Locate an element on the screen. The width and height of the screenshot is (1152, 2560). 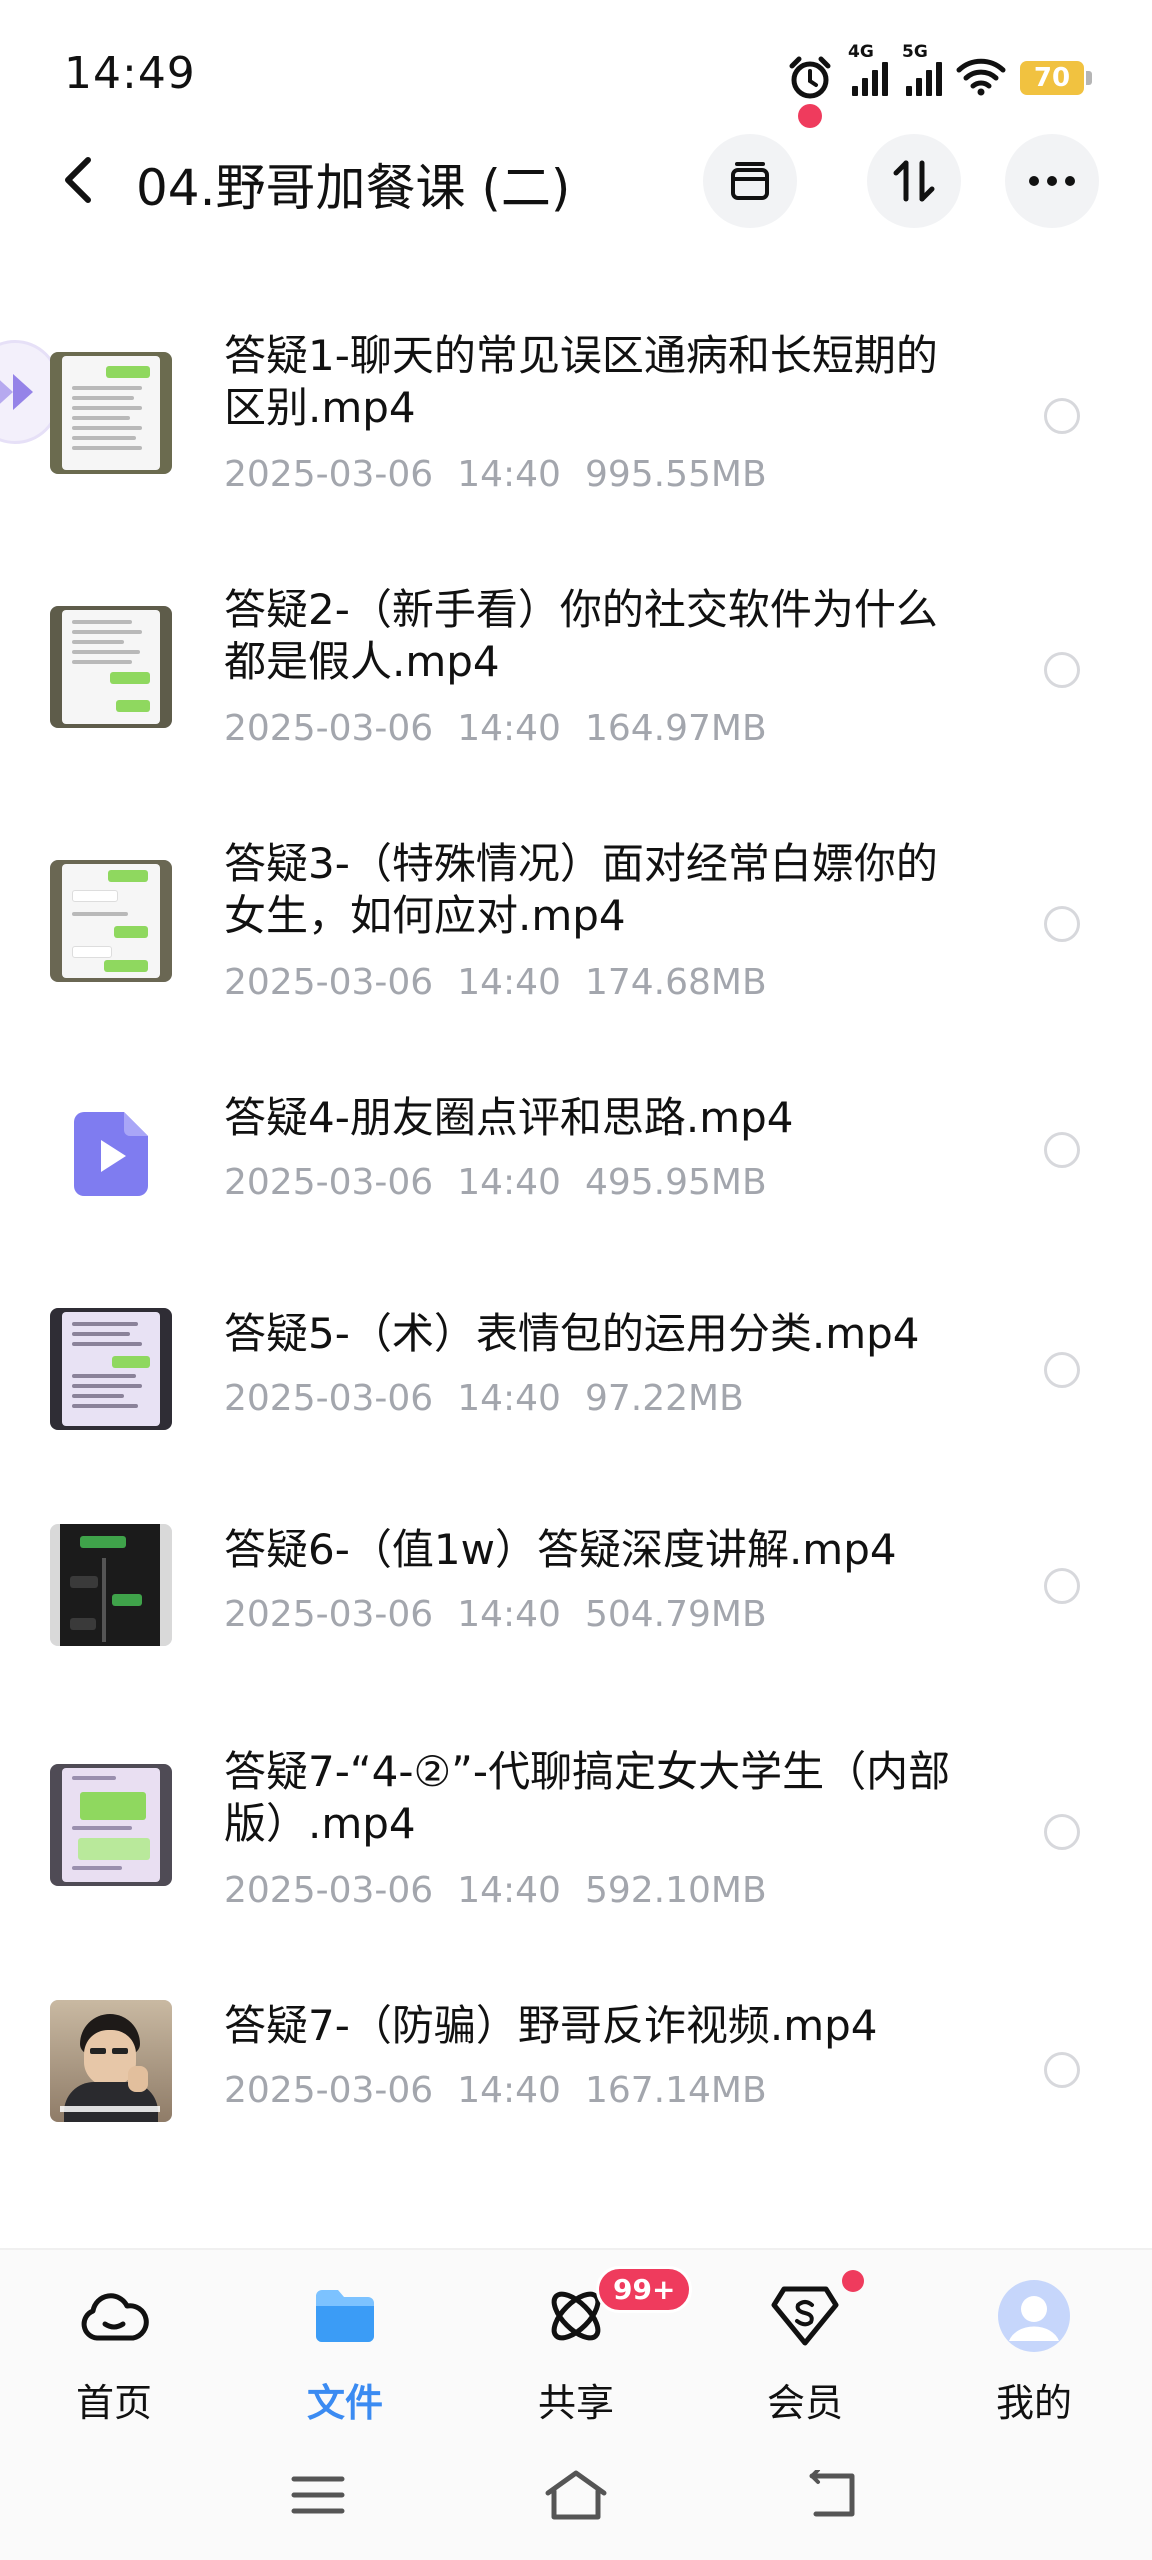
vip-diamond-icon is located at coordinates (805, 2316).